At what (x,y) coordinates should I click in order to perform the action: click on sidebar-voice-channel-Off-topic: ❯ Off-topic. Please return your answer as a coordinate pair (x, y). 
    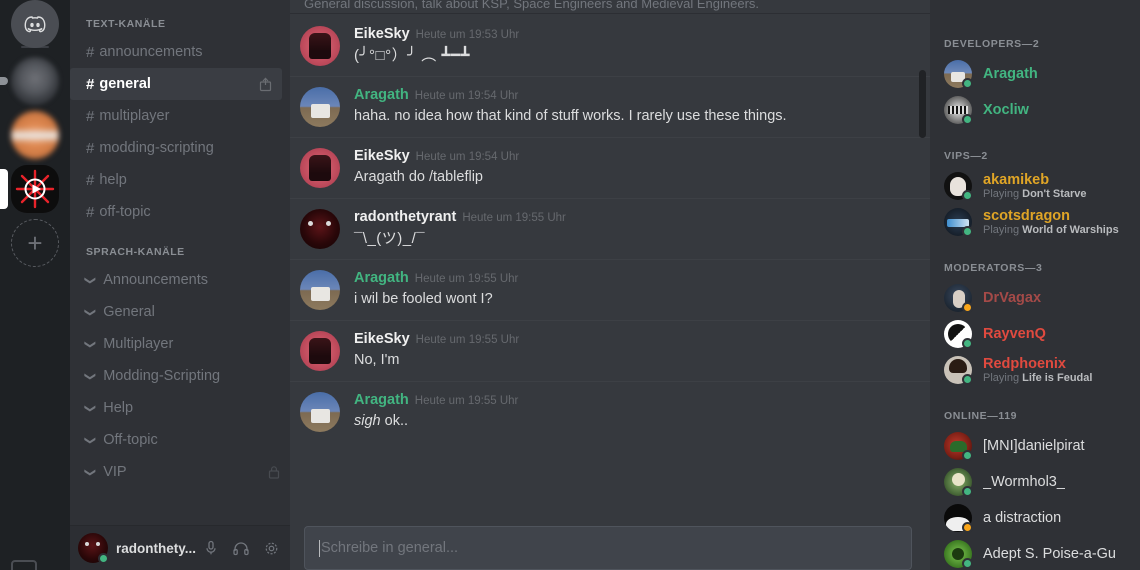
    Looking at the image, I should click on (180, 440).